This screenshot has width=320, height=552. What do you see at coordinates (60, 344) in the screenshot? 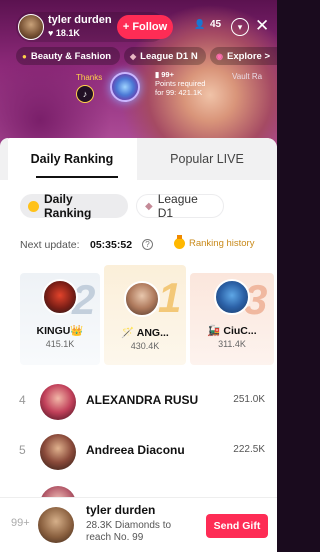
I see `podium-score: 415.1K` at bounding box center [60, 344].